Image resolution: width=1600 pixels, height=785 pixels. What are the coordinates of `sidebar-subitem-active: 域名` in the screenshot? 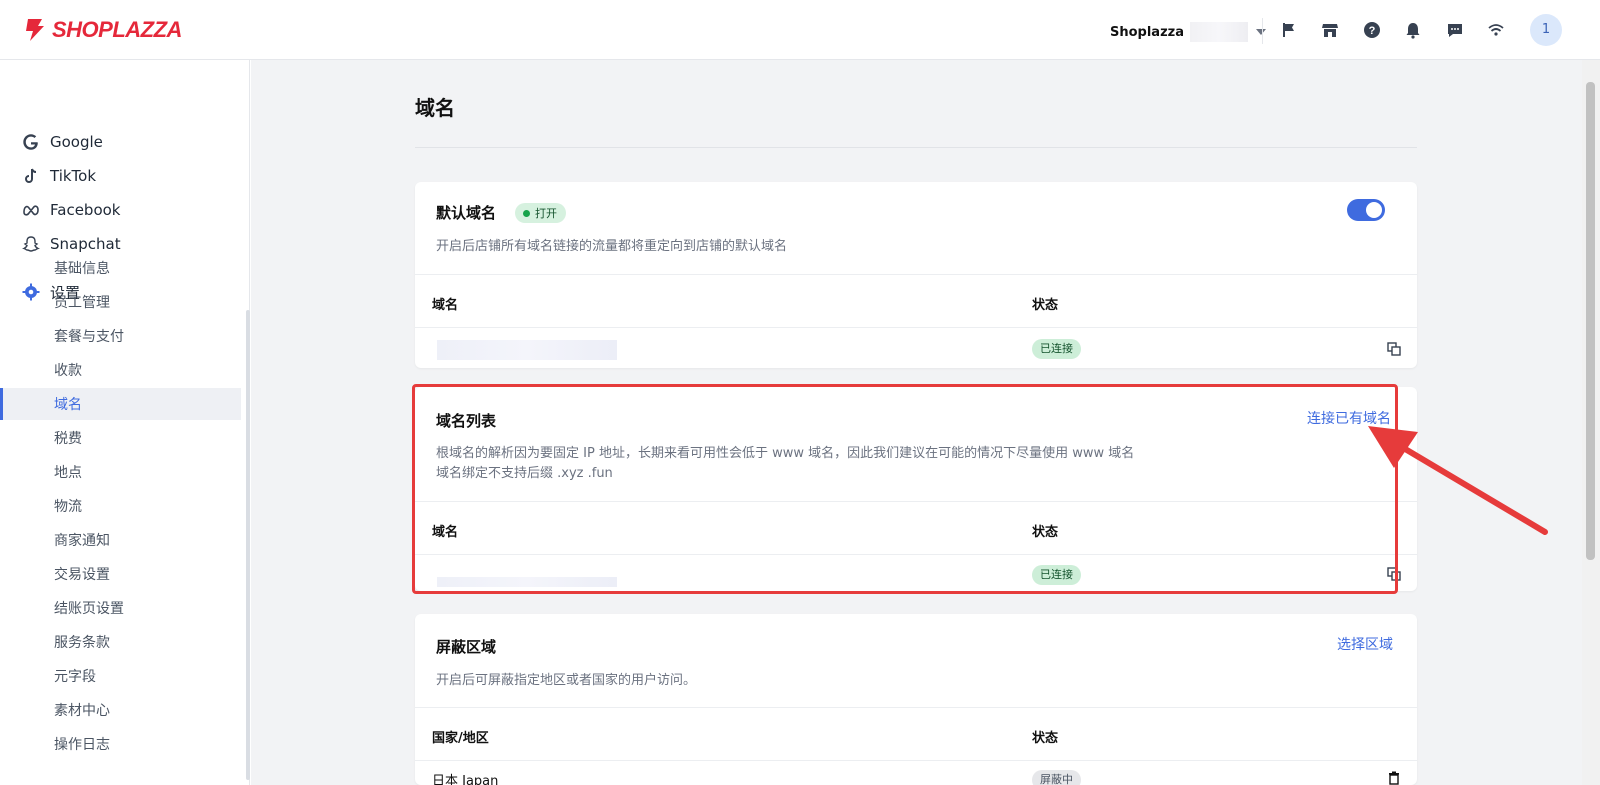 It's located at (120, 404).